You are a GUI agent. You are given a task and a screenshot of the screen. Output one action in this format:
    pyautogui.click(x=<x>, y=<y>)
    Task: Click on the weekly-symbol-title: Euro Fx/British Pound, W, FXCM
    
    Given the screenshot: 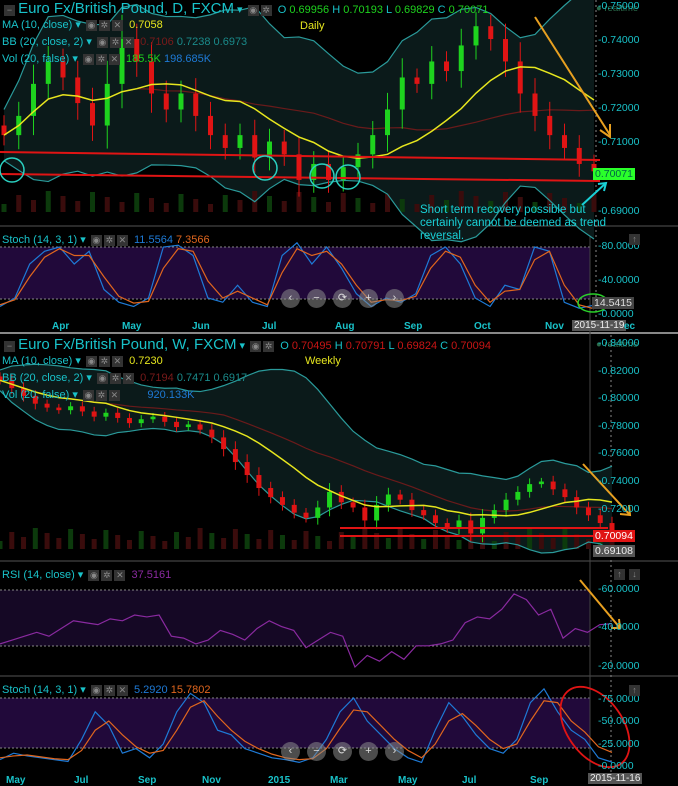 What is the action you would take?
    pyautogui.click(x=127, y=344)
    